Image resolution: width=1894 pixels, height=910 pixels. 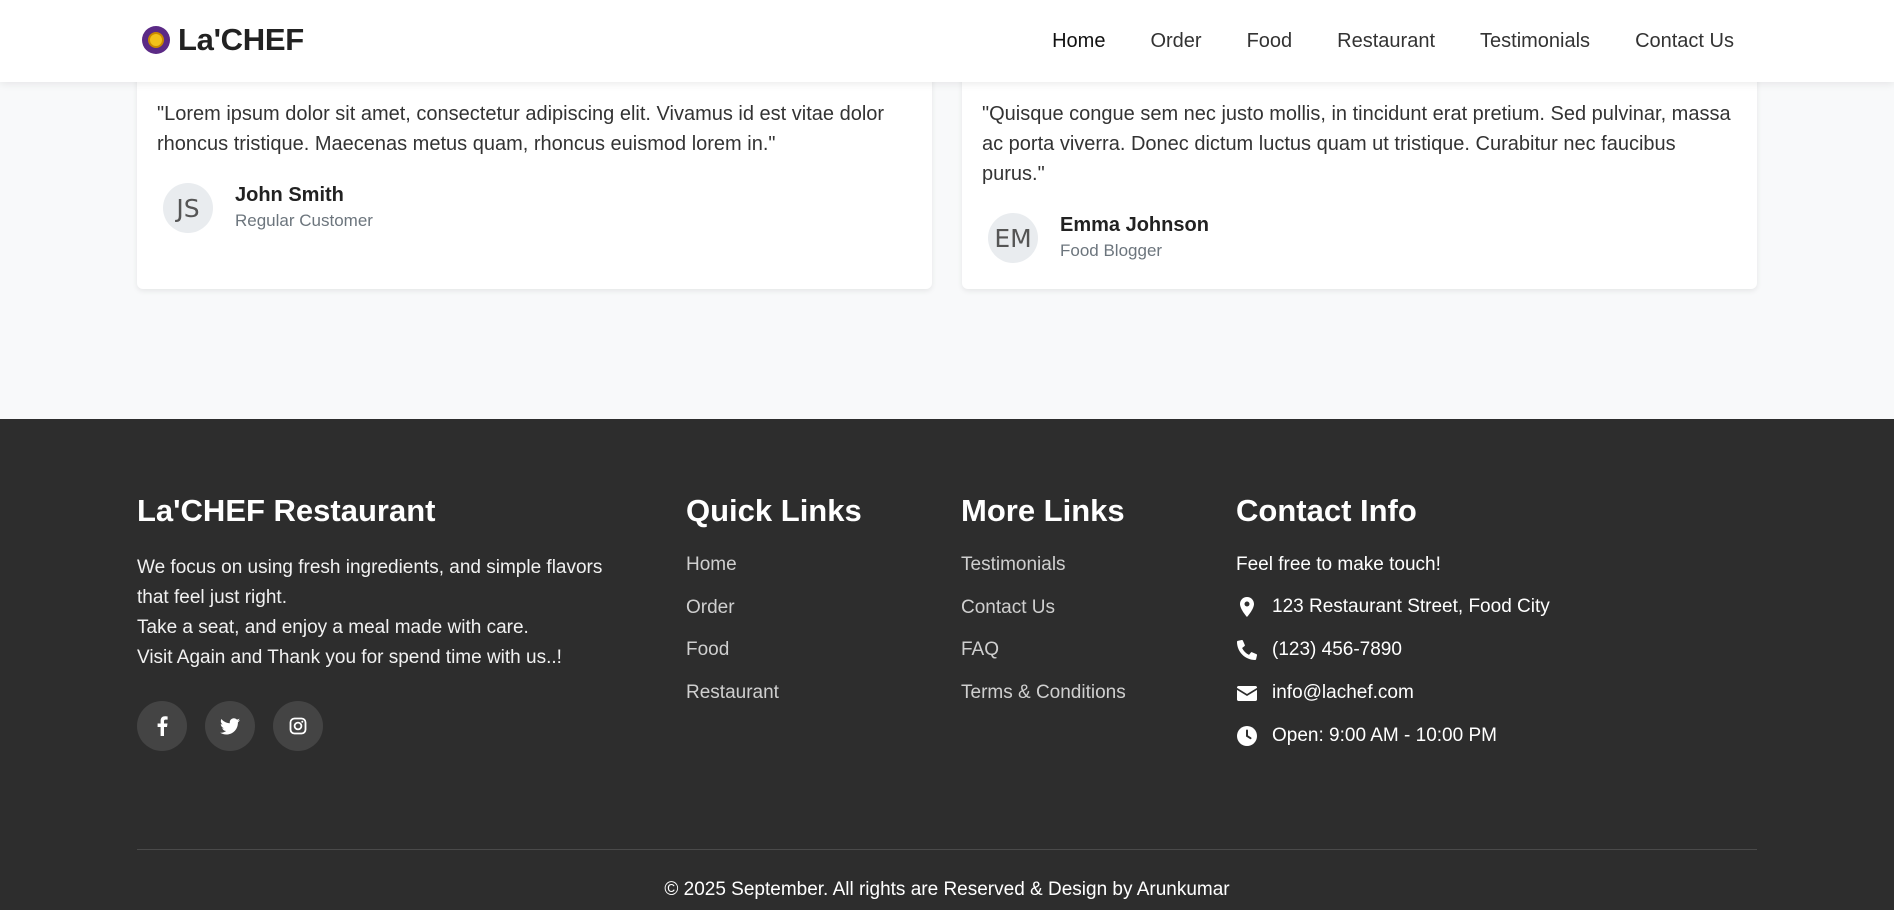 I want to click on footer-link-terms: Terms & Conditions, so click(x=1043, y=693).